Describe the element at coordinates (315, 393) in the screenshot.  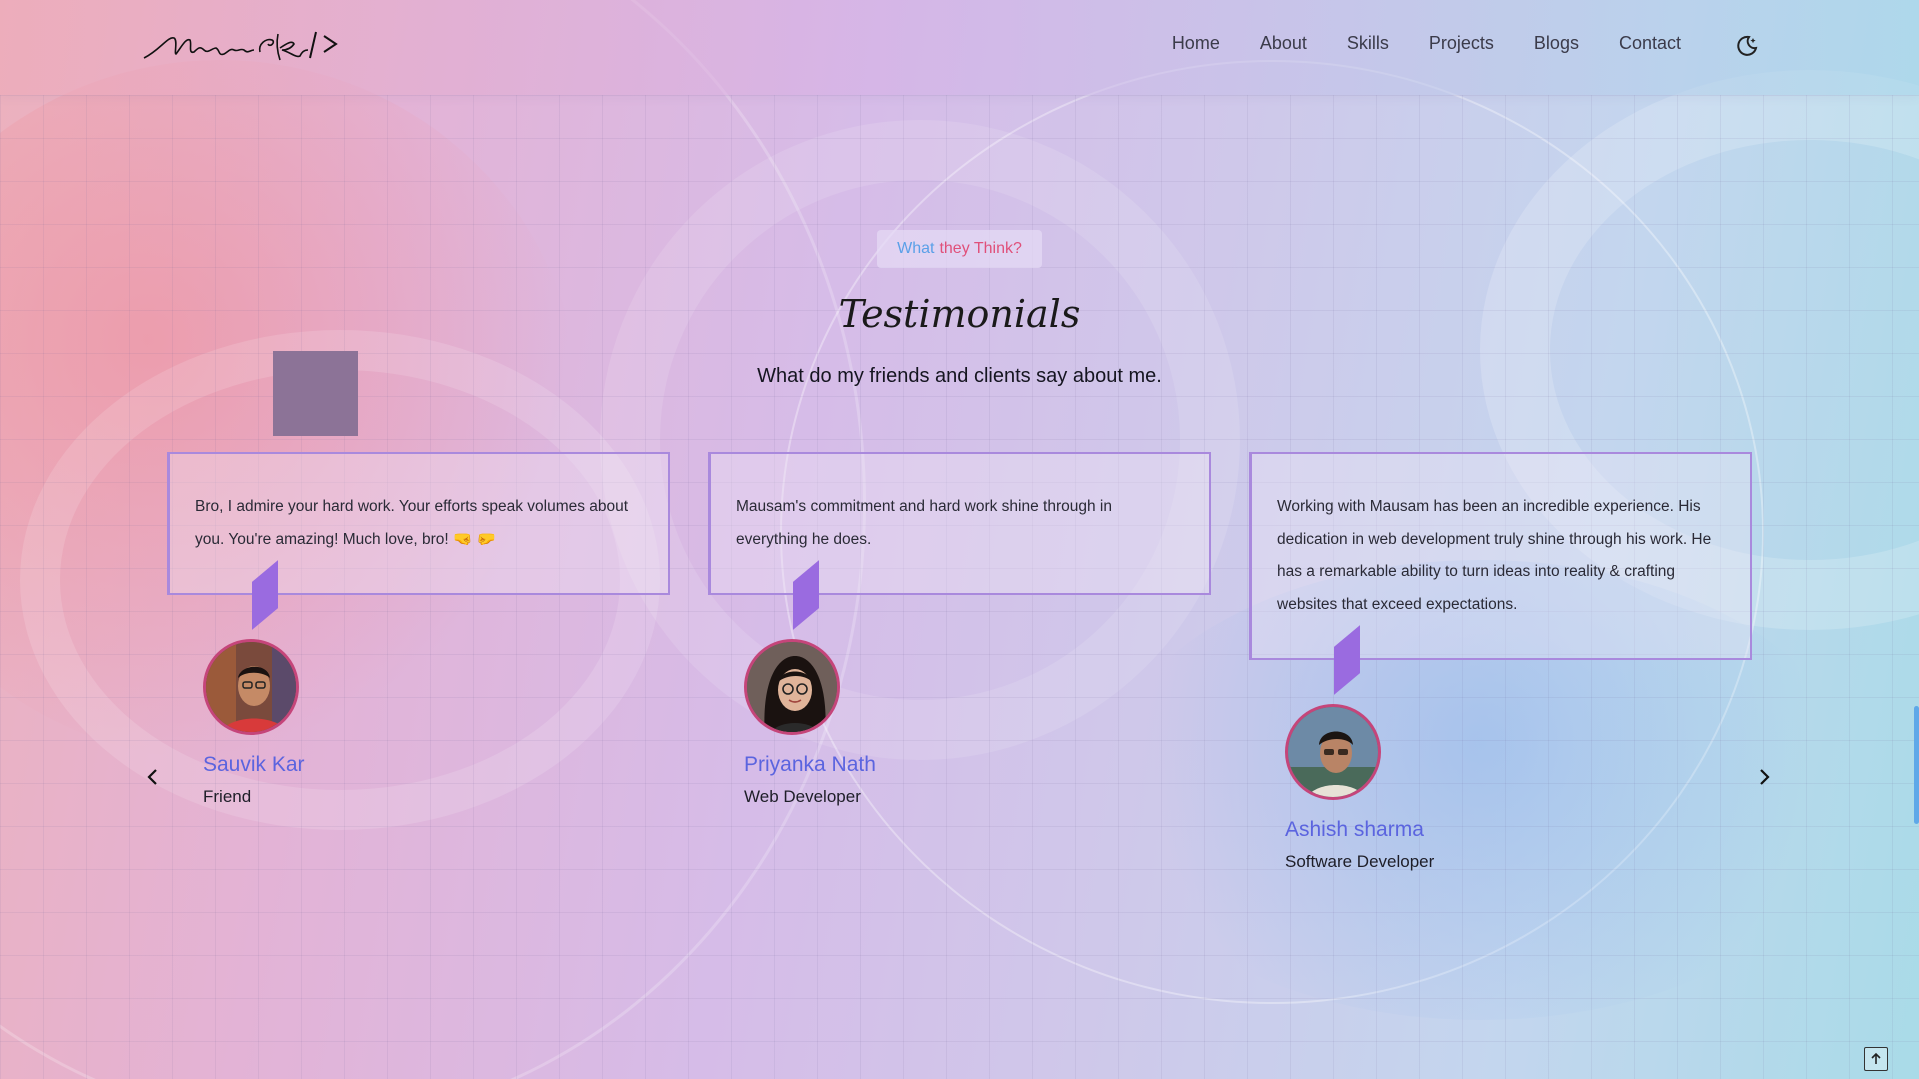
I see `decorative-square` at that location.